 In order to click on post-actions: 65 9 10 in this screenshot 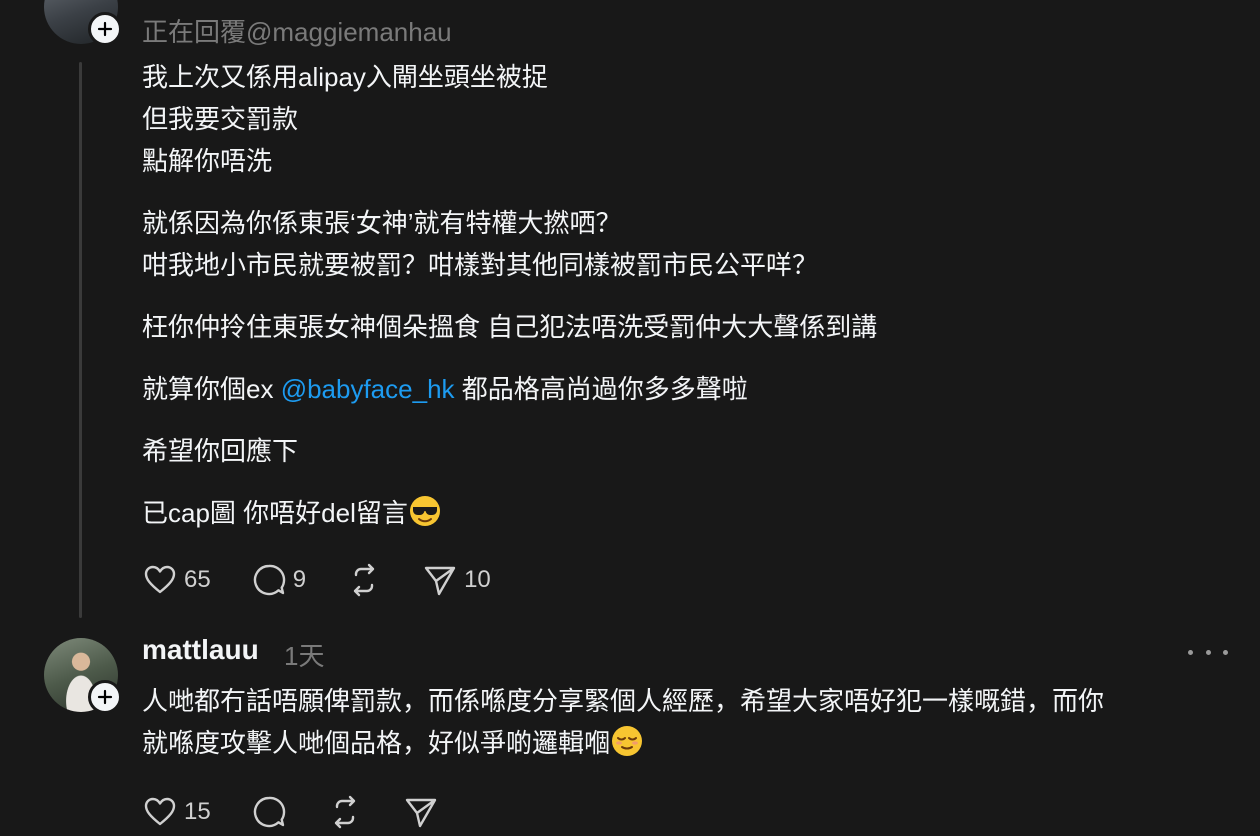, I will do `click(336, 580)`.